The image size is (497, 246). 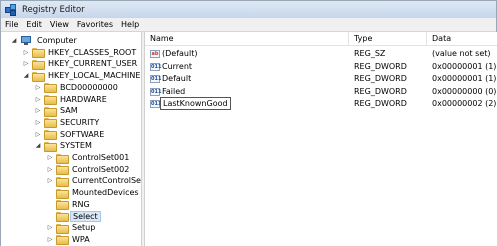 I want to click on value-name: Default, so click(x=177, y=79).